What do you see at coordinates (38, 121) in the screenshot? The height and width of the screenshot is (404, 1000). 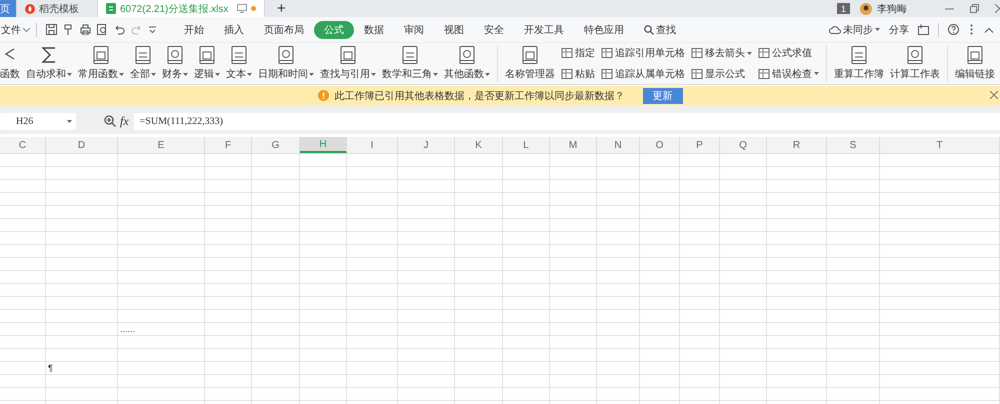 I see `name-box: H26` at bounding box center [38, 121].